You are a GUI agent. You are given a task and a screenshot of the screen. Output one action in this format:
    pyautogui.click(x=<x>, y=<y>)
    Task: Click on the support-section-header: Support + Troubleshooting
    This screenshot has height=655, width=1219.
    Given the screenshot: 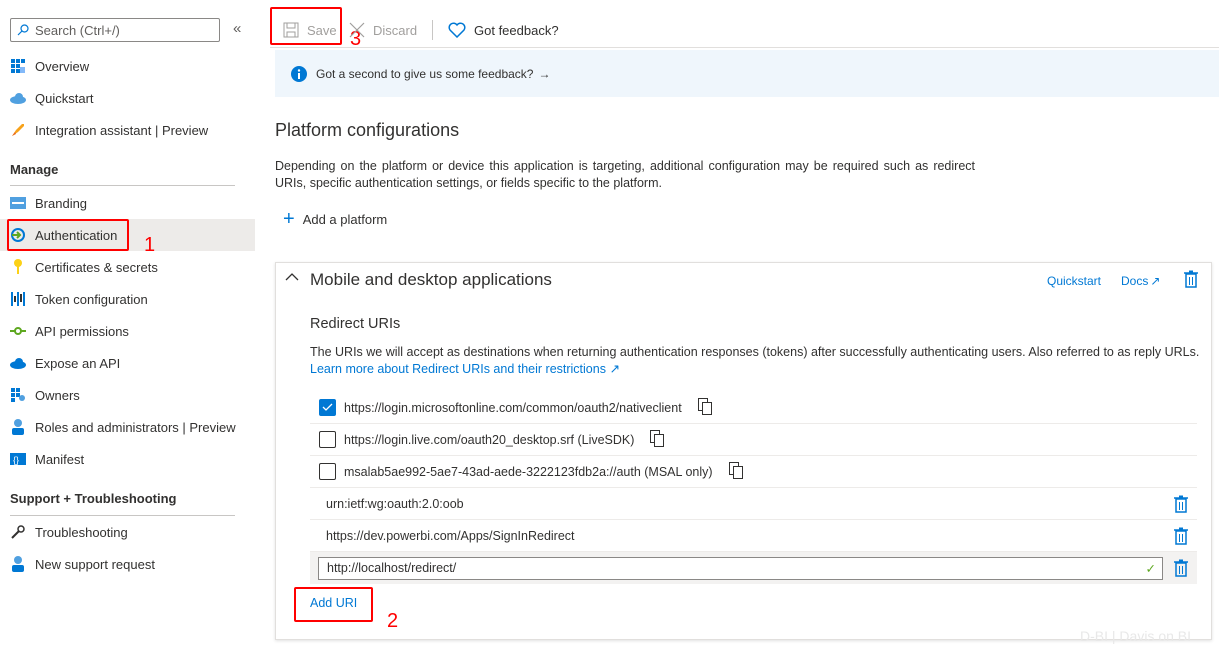 What is the action you would take?
    pyautogui.click(x=93, y=498)
    